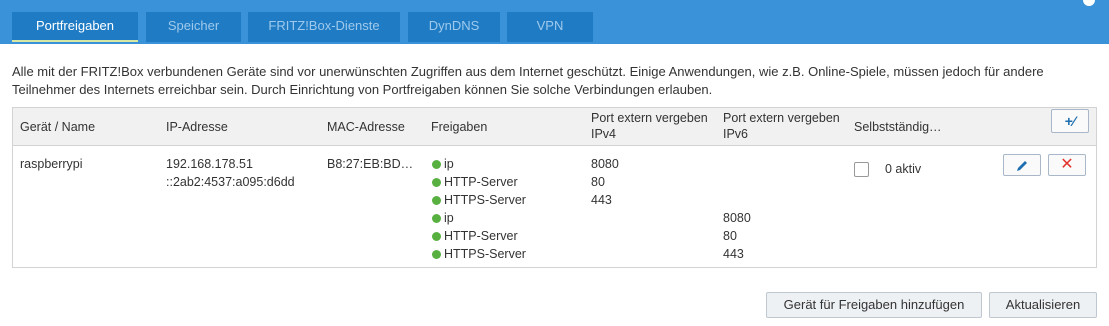 The height and width of the screenshot is (326, 1109). What do you see at coordinates (324, 27) in the screenshot?
I see `tab-fritzbox-dienste: FRITZ!Box-Dienste` at bounding box center [324, 27].